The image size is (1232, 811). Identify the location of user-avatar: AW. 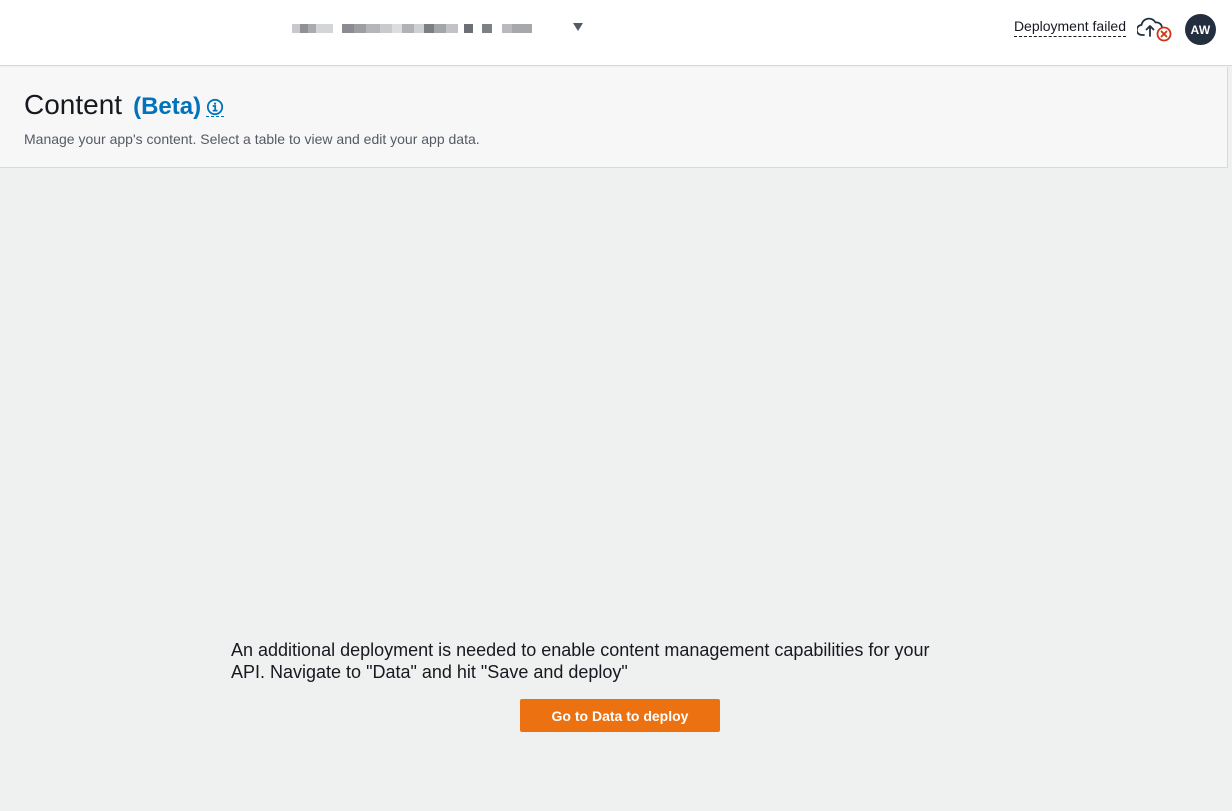
(1200, 29).